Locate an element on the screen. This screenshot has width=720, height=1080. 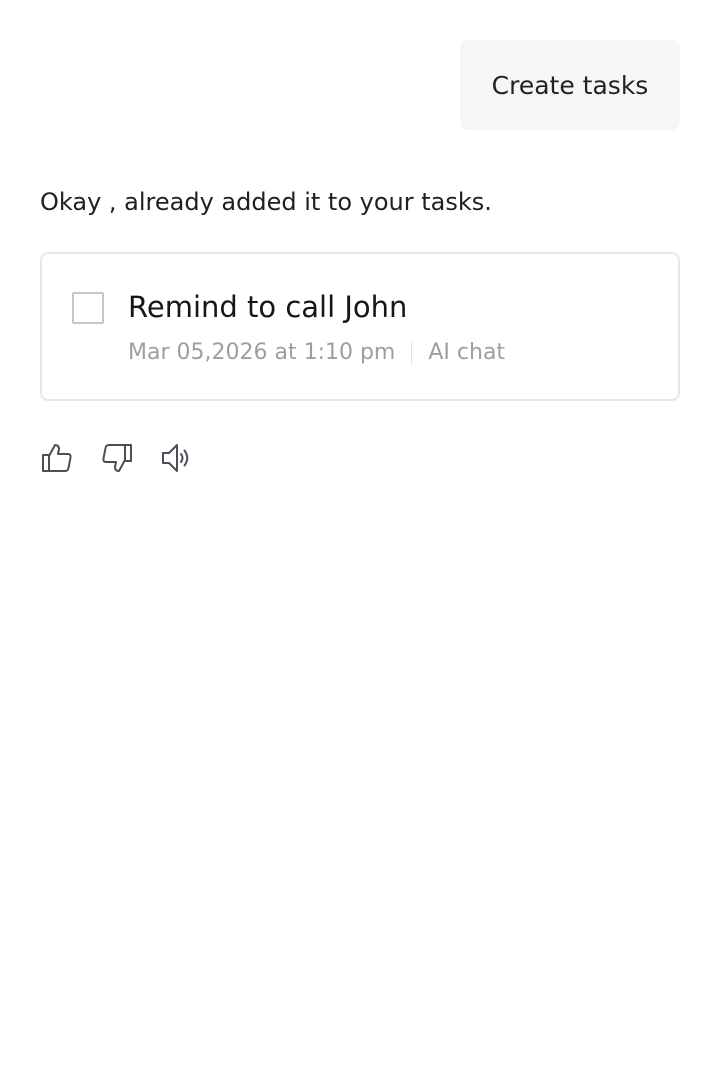
thumbs-down-icon is located at coordinates (117, 458).